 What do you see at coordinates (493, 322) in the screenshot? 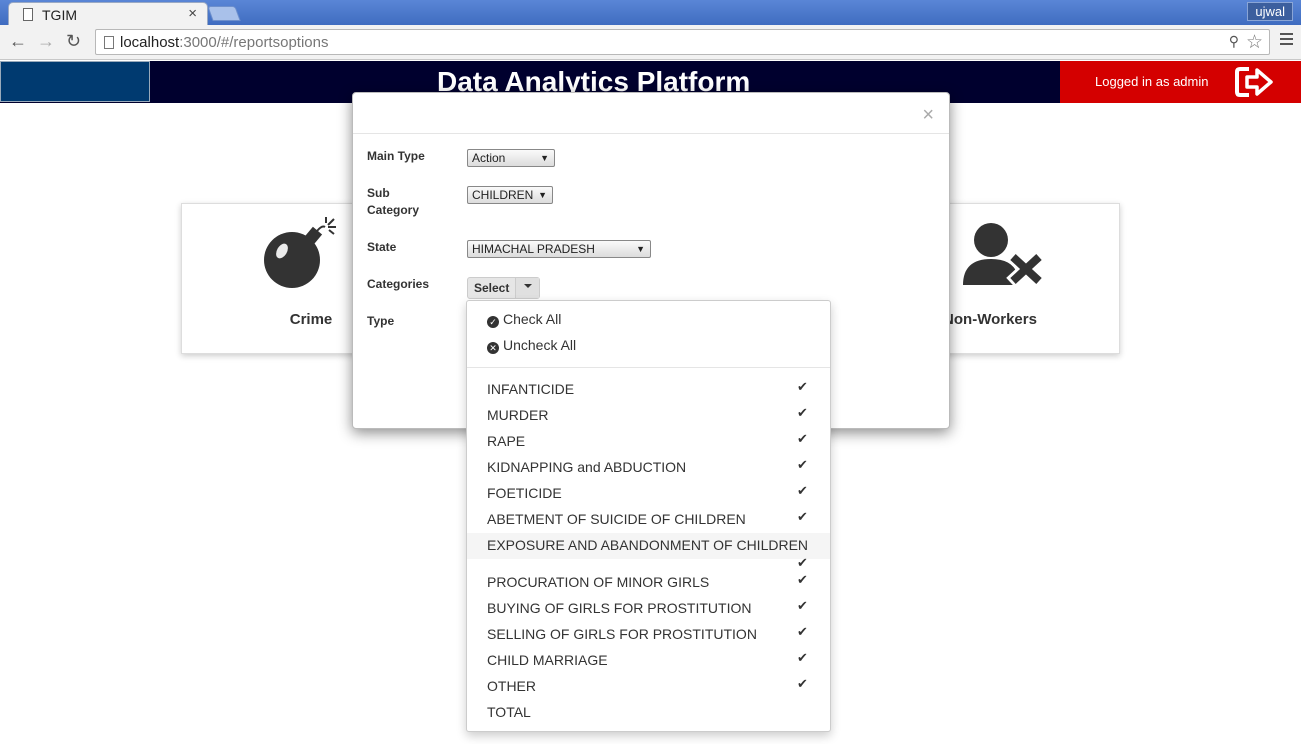
I see `check-circle-icon: ✓` at bounding box center [493, 322].